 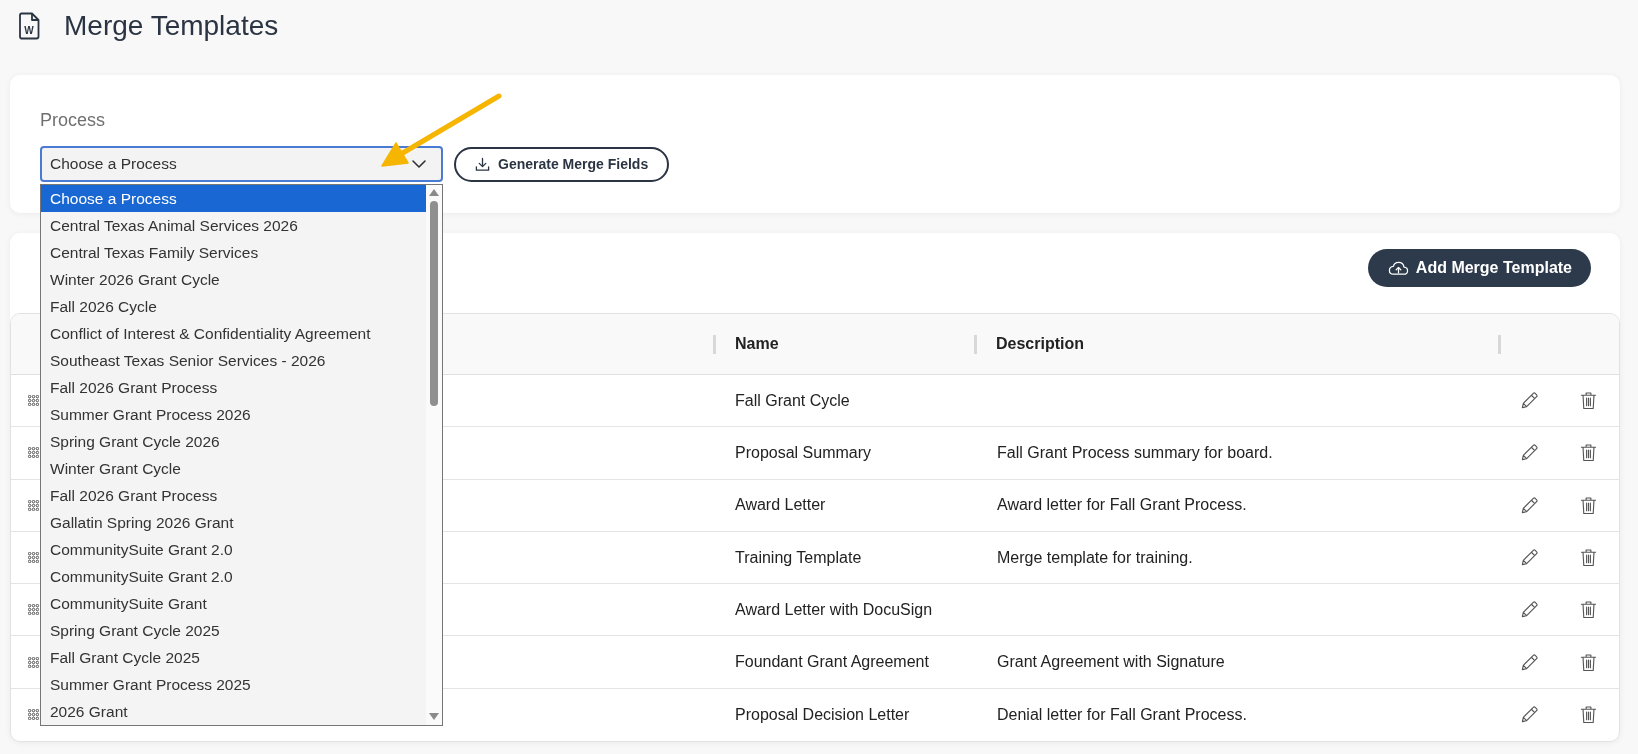 I want to click on scrollbar, so click(x=434, y=455).